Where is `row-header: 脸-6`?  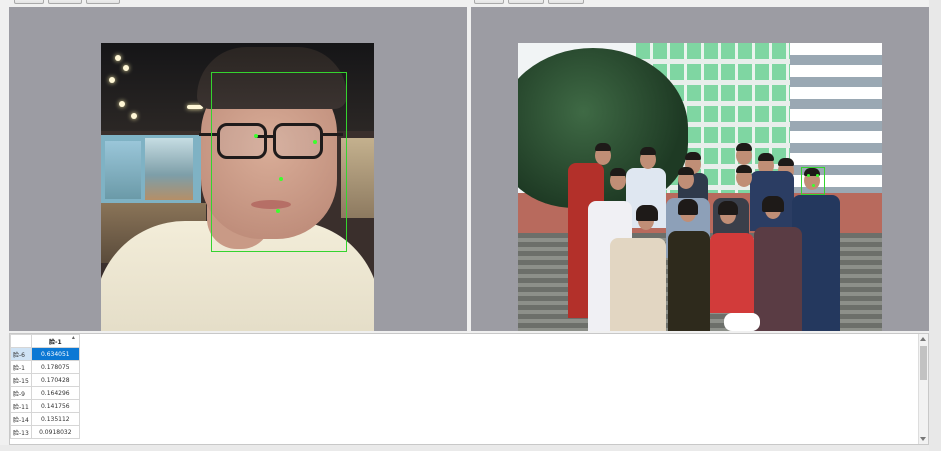 row-header: 脸-6 is located at coordinates (21, 354).